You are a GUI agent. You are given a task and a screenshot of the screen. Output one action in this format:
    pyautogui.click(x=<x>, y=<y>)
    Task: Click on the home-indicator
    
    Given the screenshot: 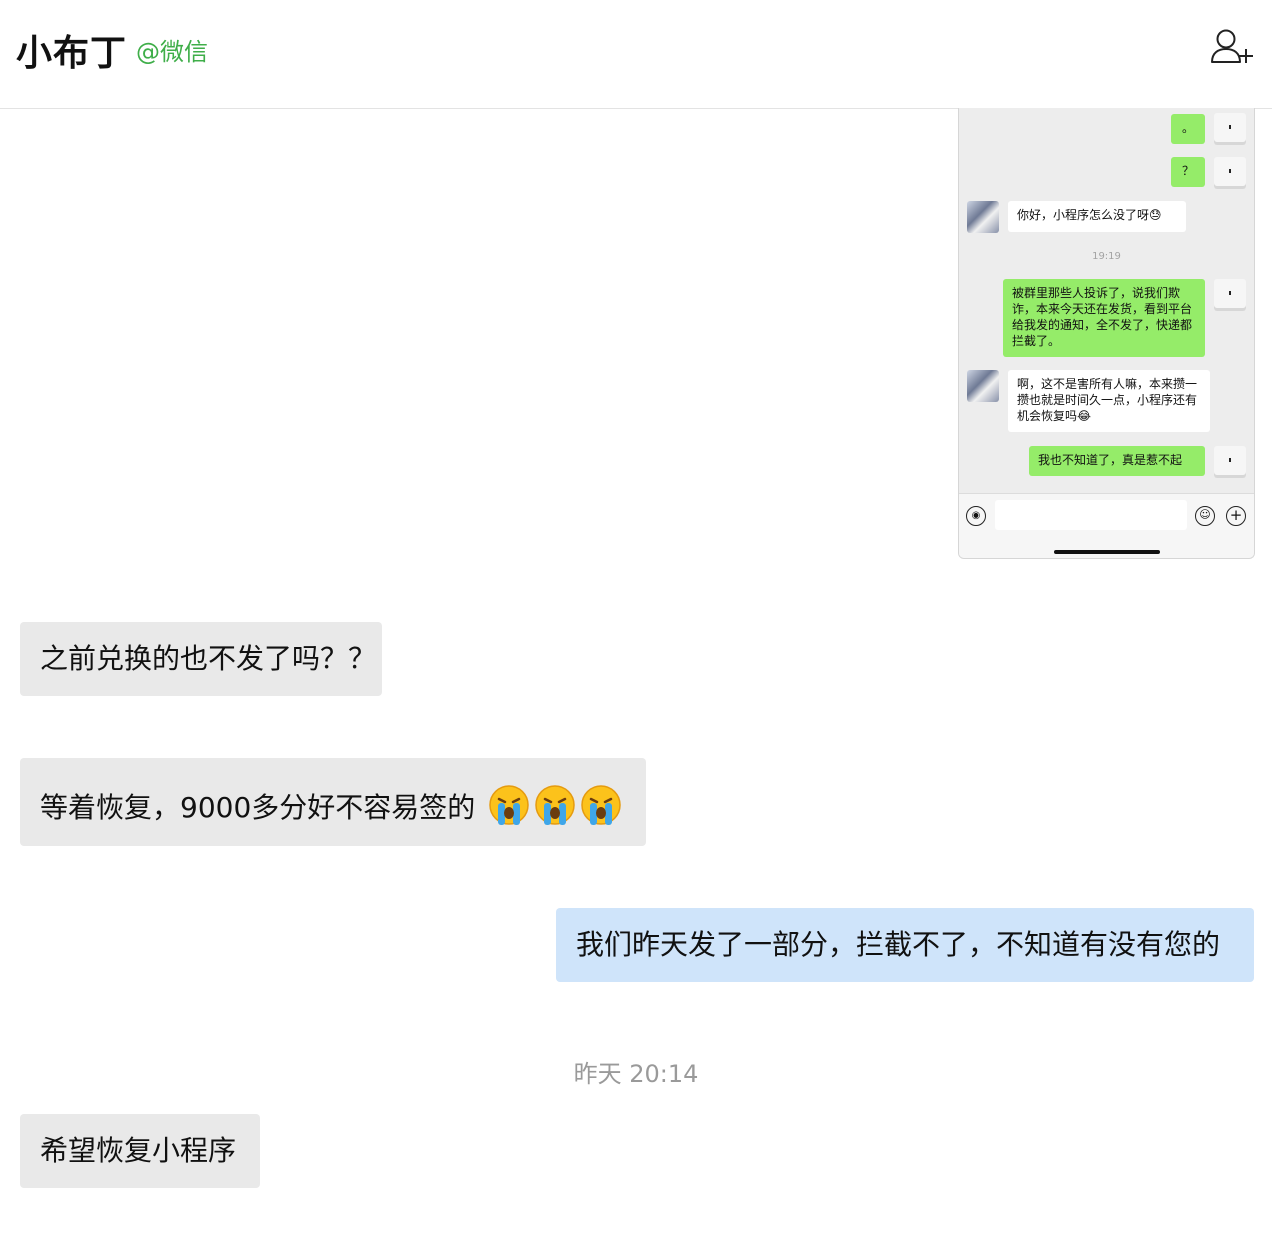 What is the action you would take?
    pyautogui.click(x=1107, y=552)
    